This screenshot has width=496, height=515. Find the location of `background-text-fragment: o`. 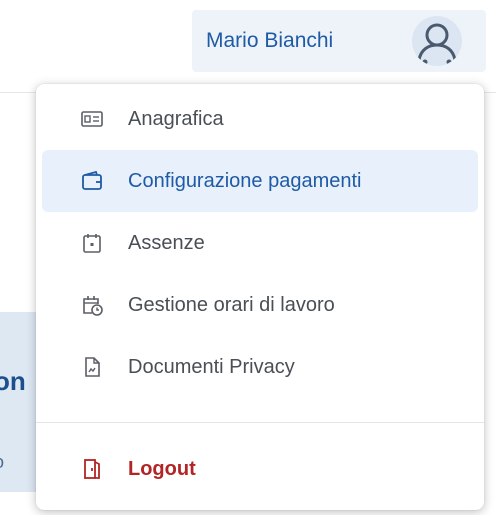

background-text-fragment: o is located at coordinates (18, 462).